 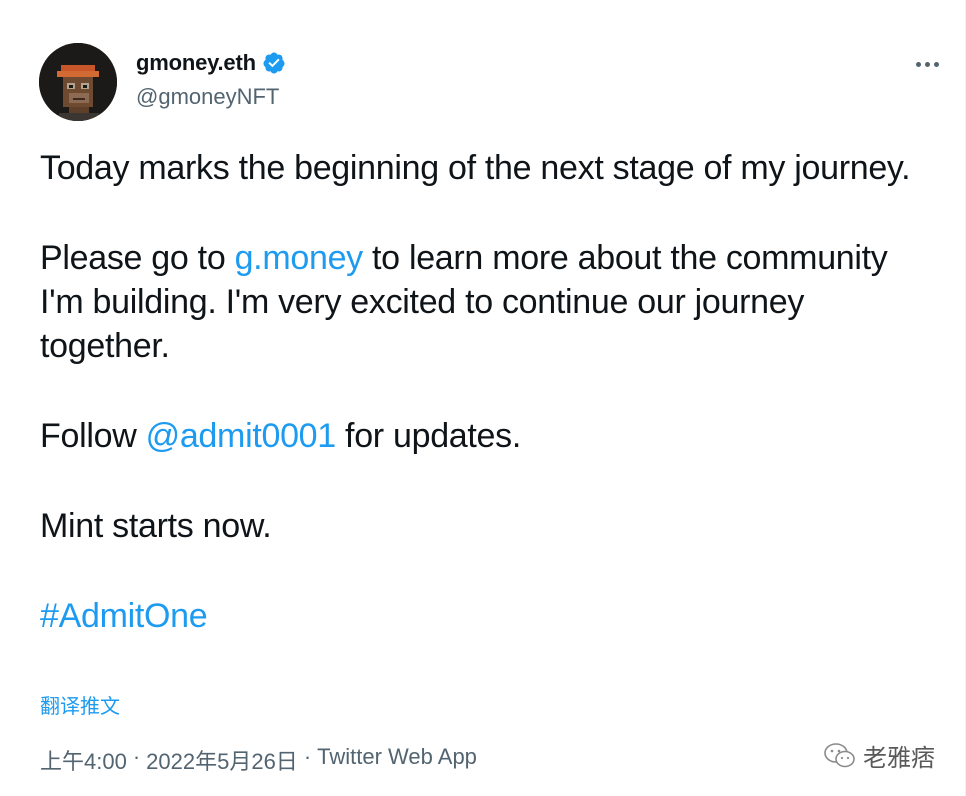 I want to click on translate-tweet-link: 翻译推文, so click(x=80, y=704).